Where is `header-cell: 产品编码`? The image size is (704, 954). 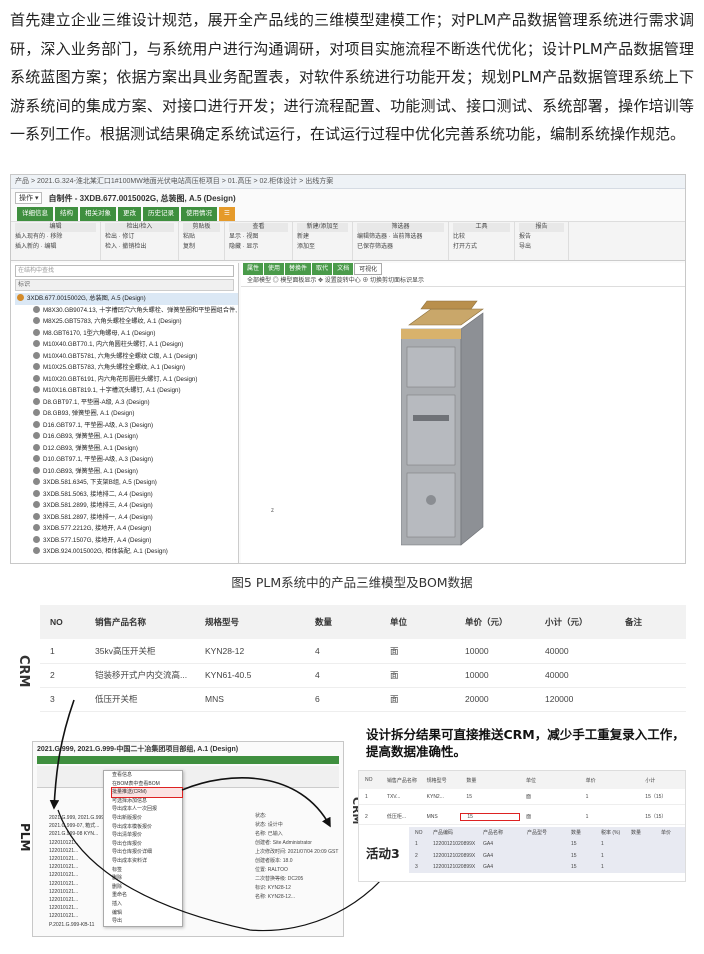 header-cell: 产品编码 is located at coordinates (443, 833).